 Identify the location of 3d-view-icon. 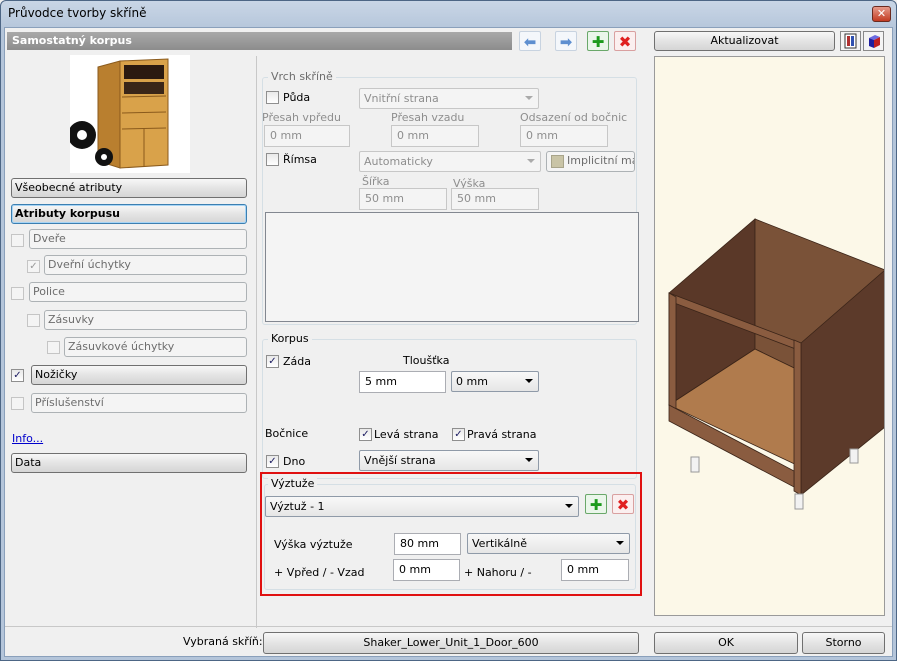
(873, 41).